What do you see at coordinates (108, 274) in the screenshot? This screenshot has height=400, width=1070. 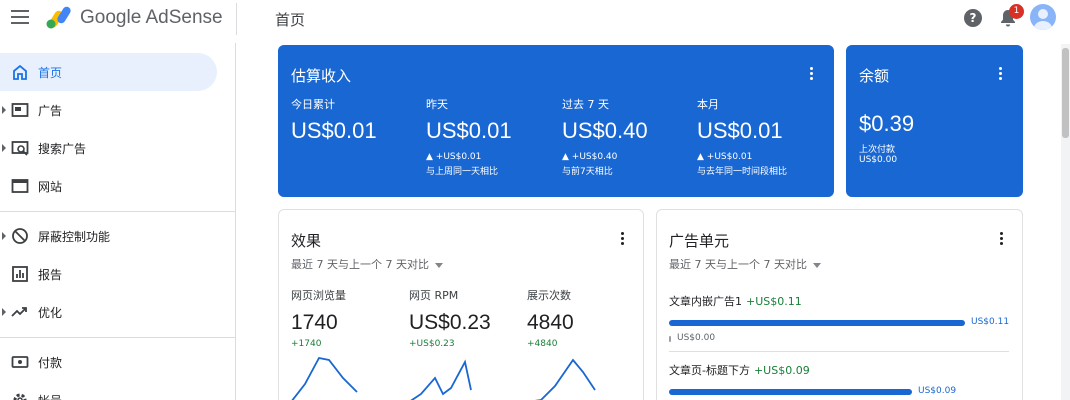 I see `sidebar-item-reports: 报告` at bounding box center [108, 274].